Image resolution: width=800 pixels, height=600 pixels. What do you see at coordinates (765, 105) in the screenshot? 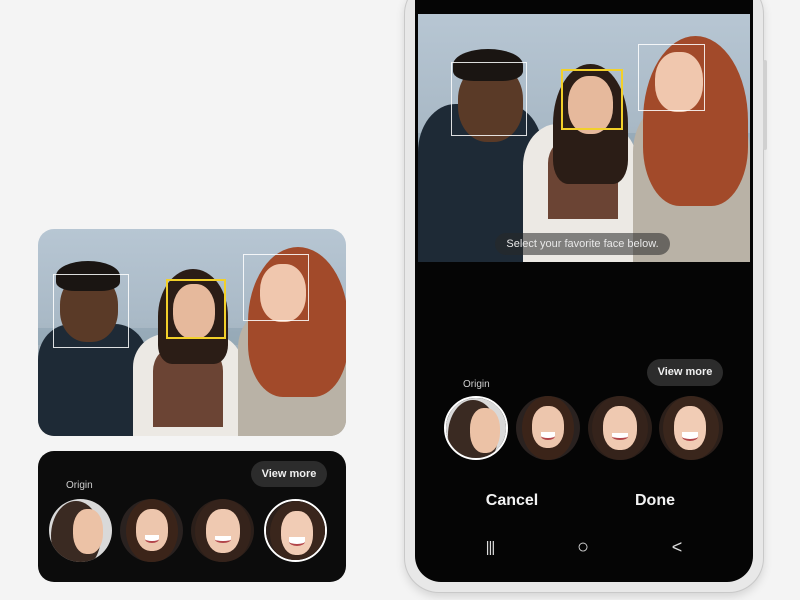
I see `phone-side-button` at bounding box center [765, 105].